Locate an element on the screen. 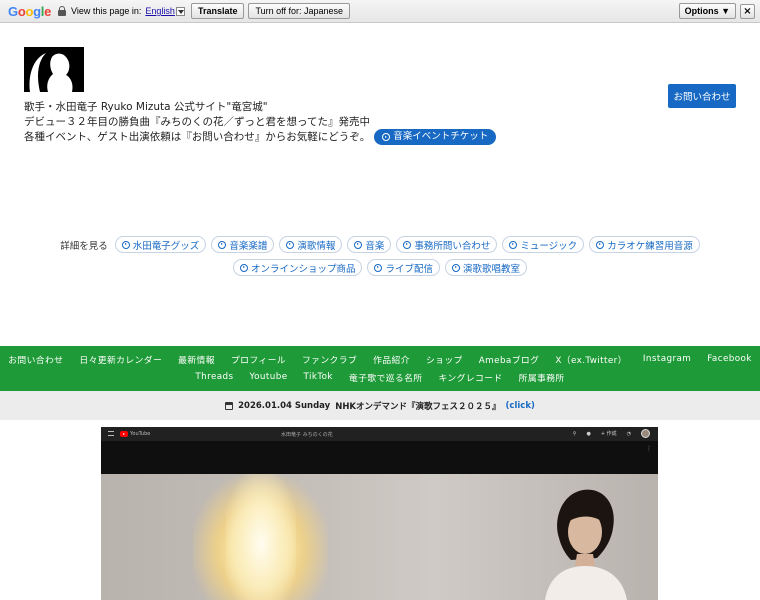 This screenshot has height=600, width=760. details-tag-label: オンラインショップ商品 is located at coordinates (303, 269).